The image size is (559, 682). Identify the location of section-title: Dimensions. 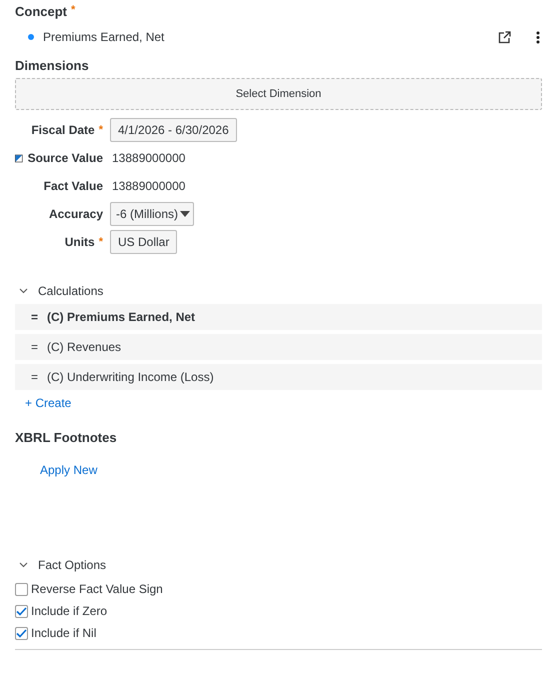
(52, 65).